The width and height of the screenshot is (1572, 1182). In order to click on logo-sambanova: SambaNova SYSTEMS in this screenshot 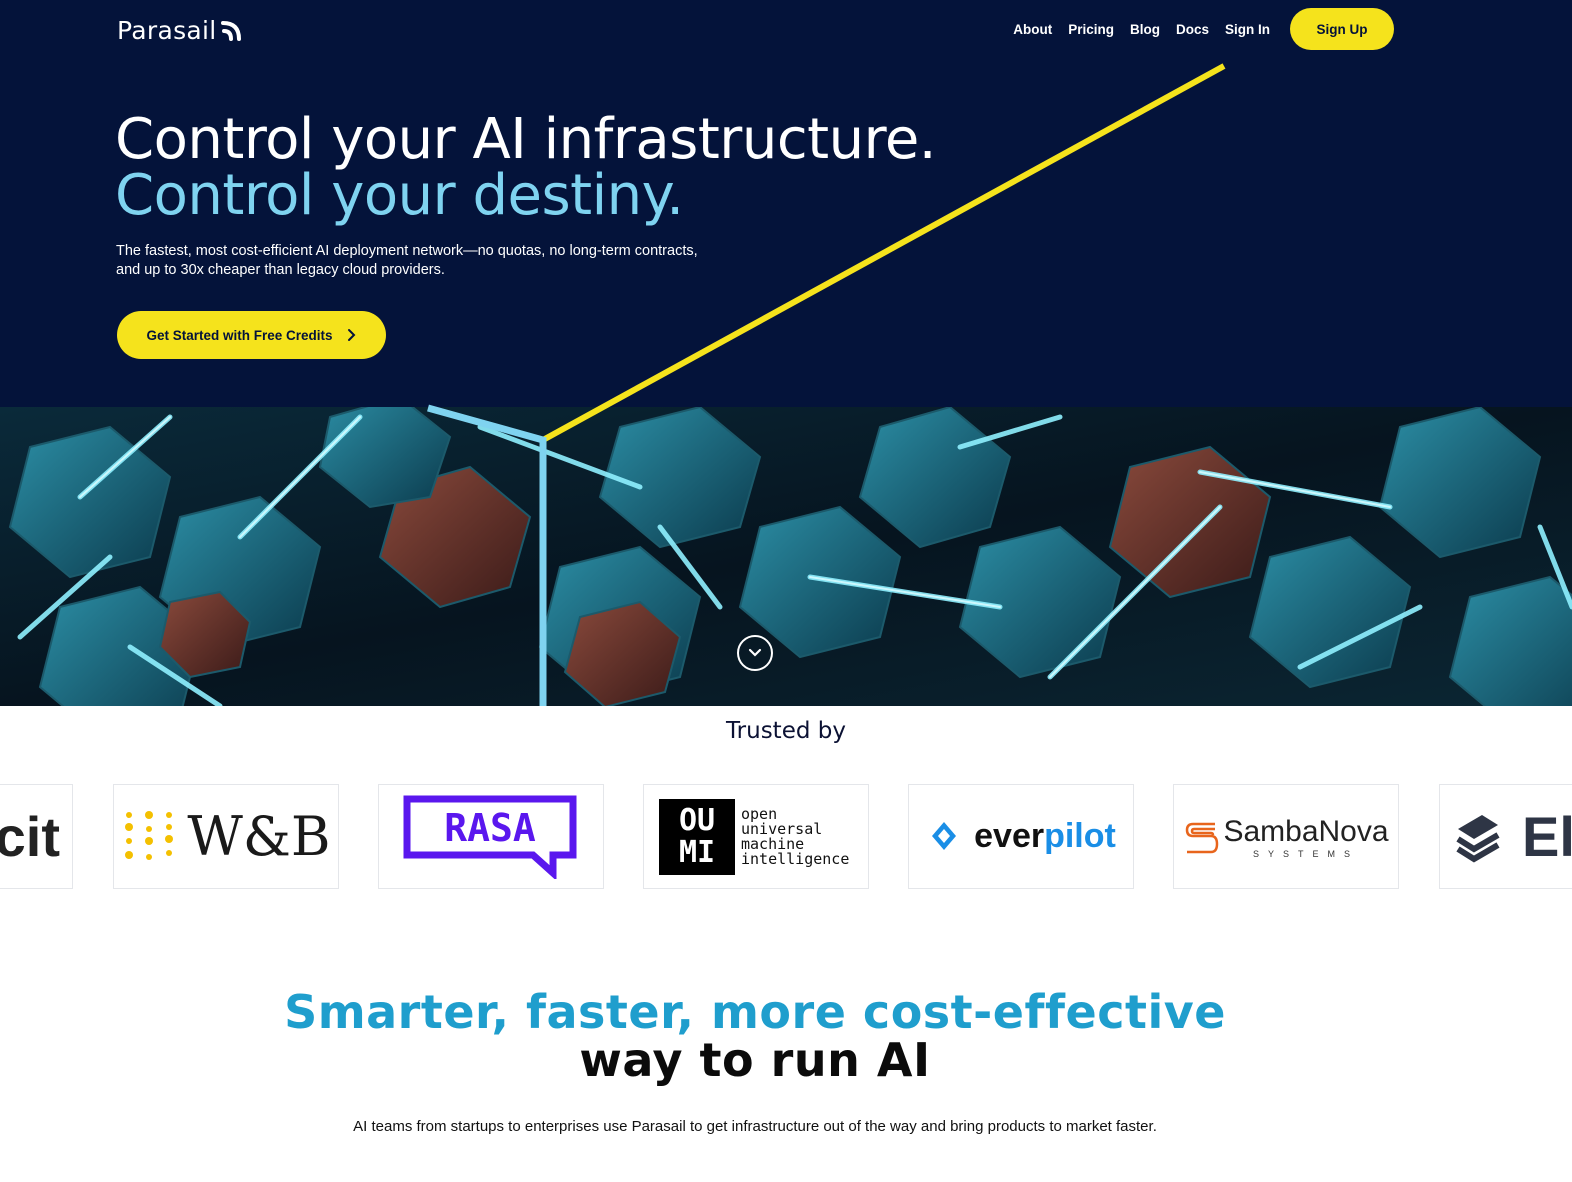, I will do `click(1286, 836)`.